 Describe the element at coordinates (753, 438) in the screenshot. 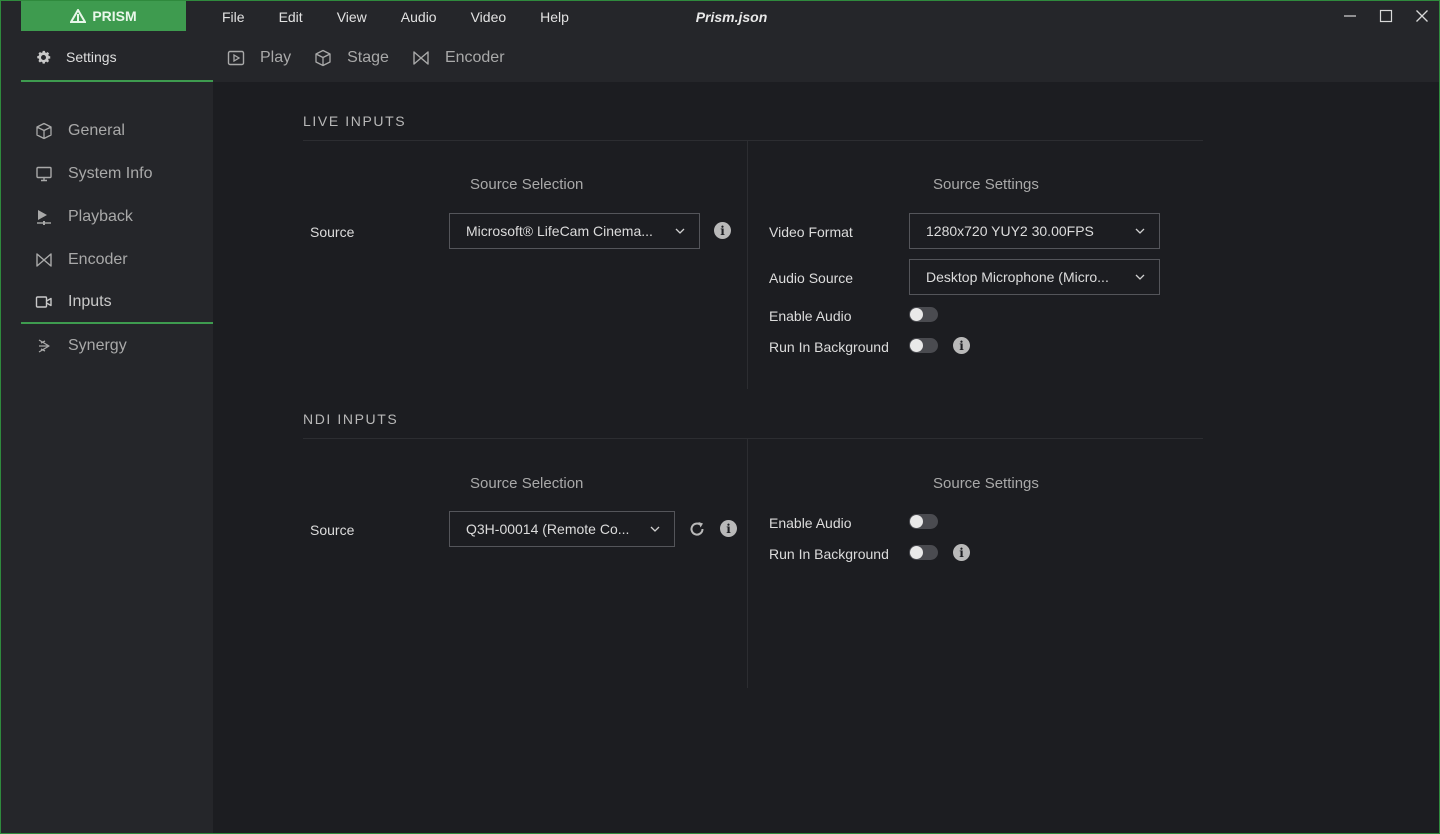

I see `ndi-inputs-divider` at that location.